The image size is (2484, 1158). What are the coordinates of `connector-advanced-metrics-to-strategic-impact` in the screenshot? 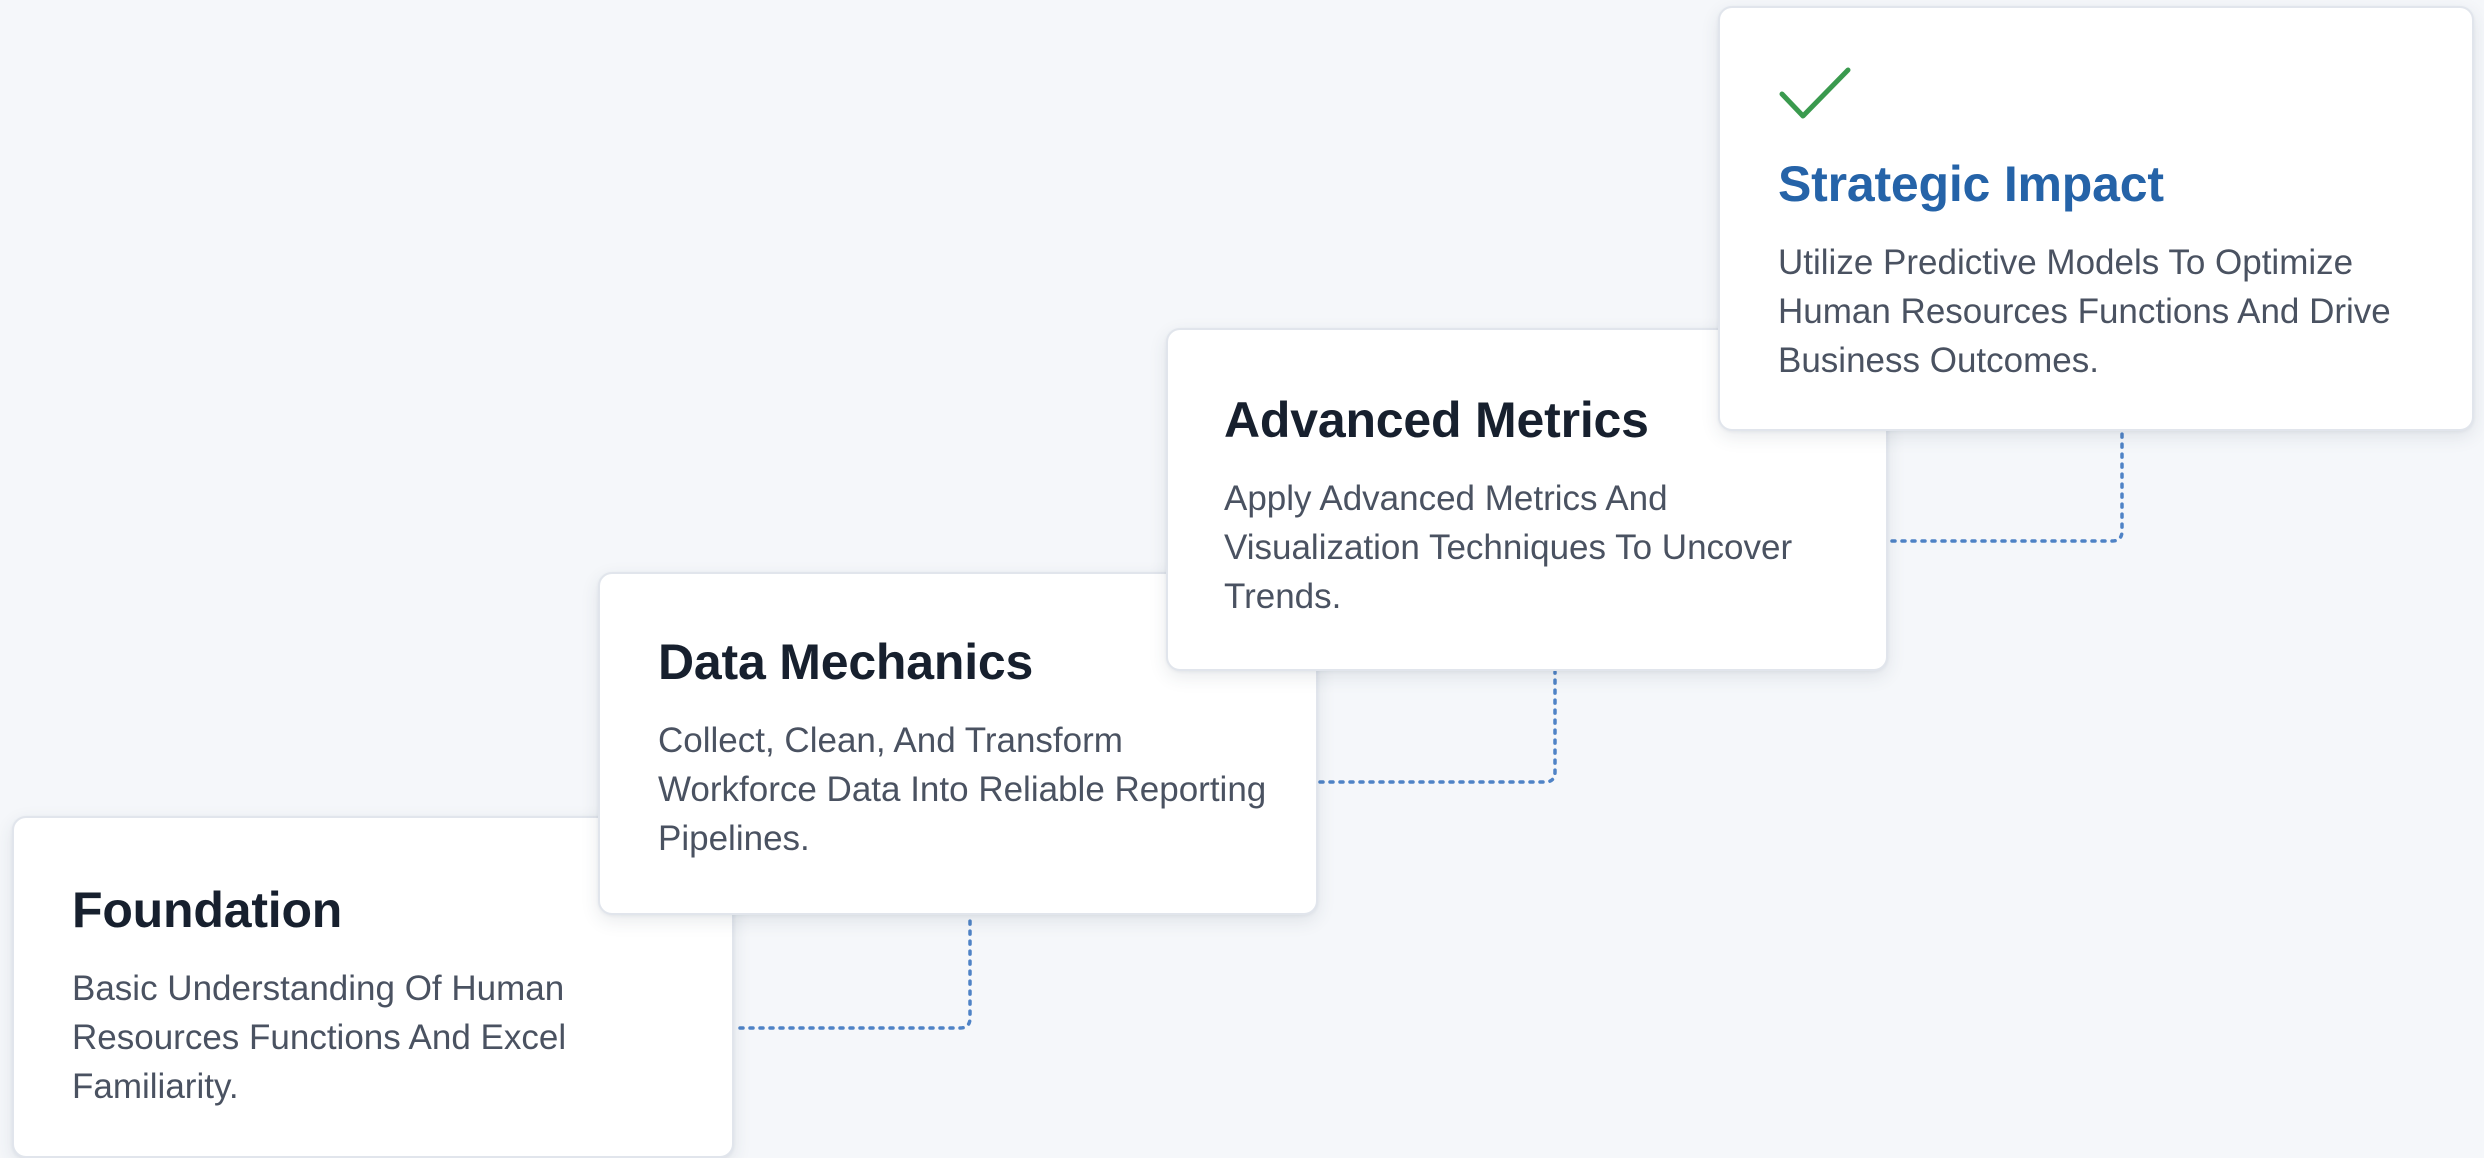 It's located at (2007, 486).